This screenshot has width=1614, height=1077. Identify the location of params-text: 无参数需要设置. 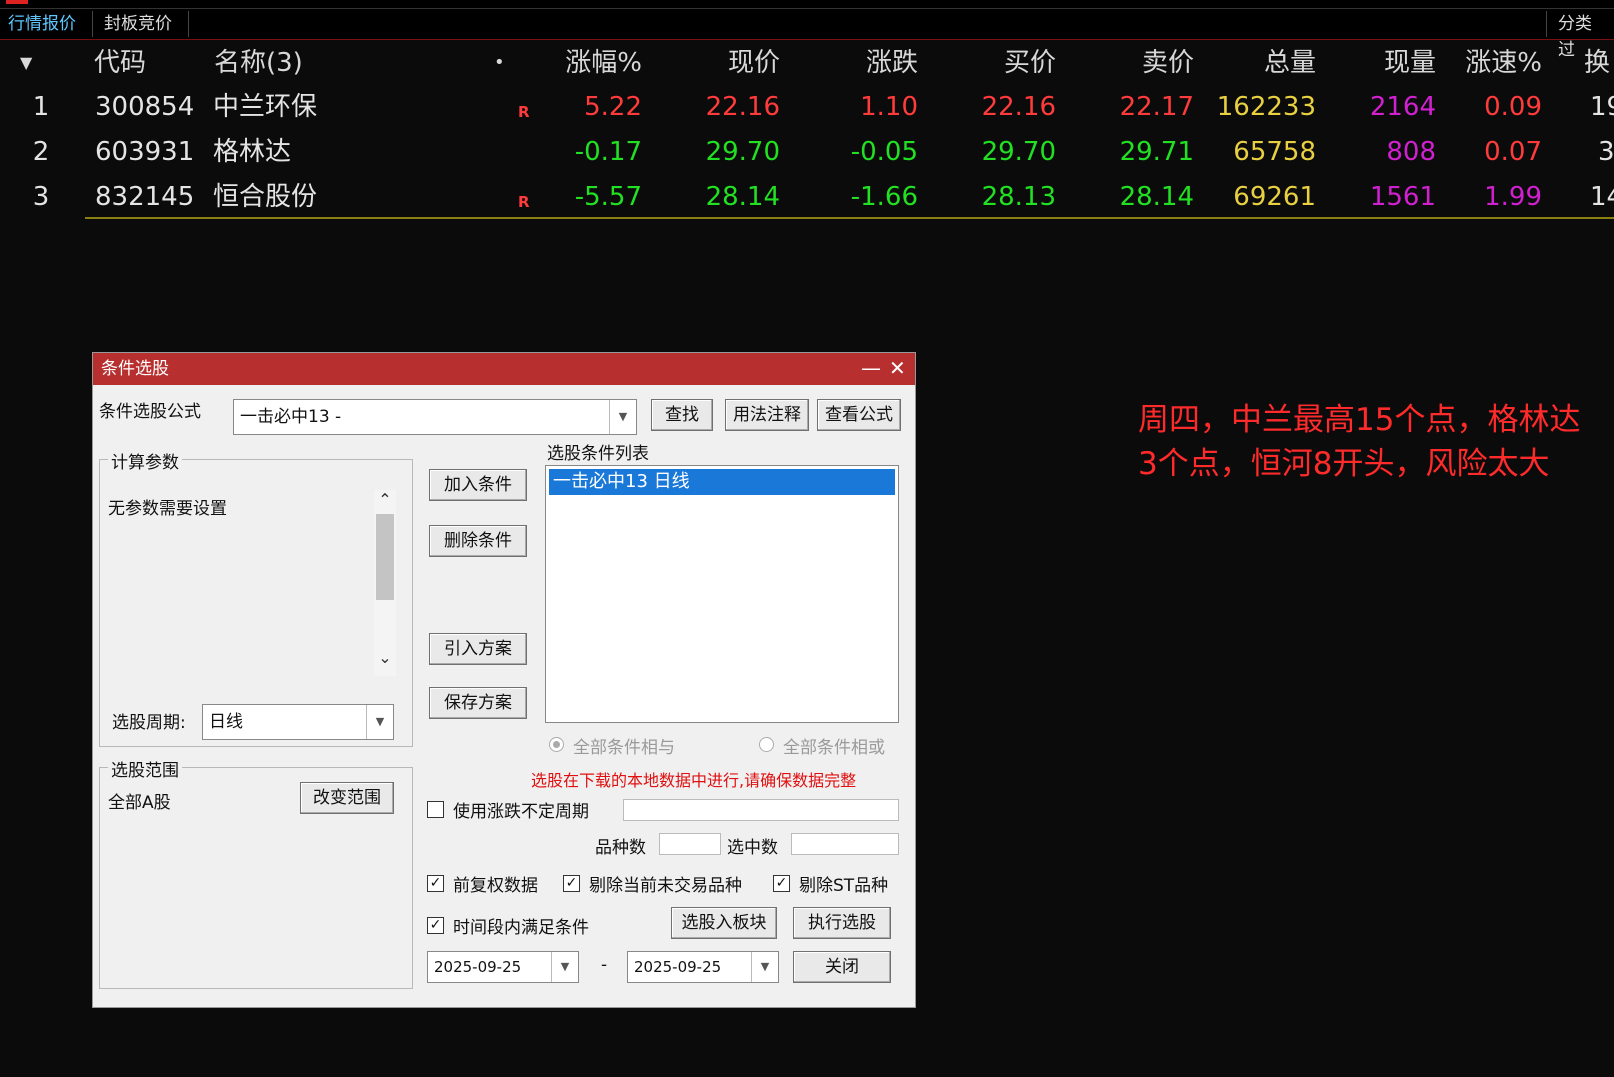
(167, 509).